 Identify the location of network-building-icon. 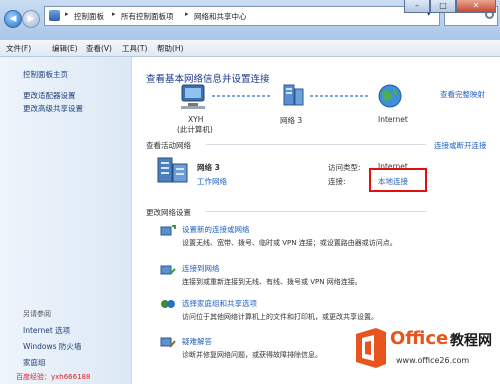
(172, 170).